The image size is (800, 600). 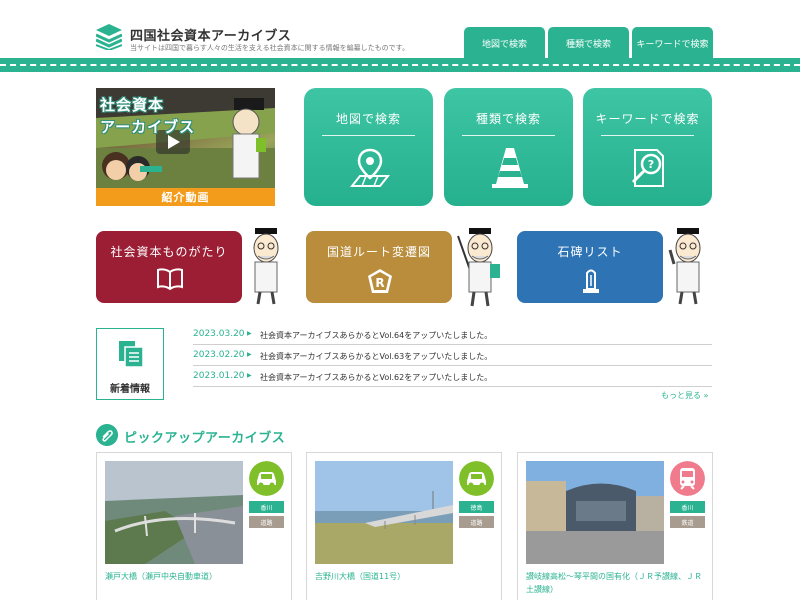 I want to click on type-search-button: 種類で検索, so click(x=508, y=147).